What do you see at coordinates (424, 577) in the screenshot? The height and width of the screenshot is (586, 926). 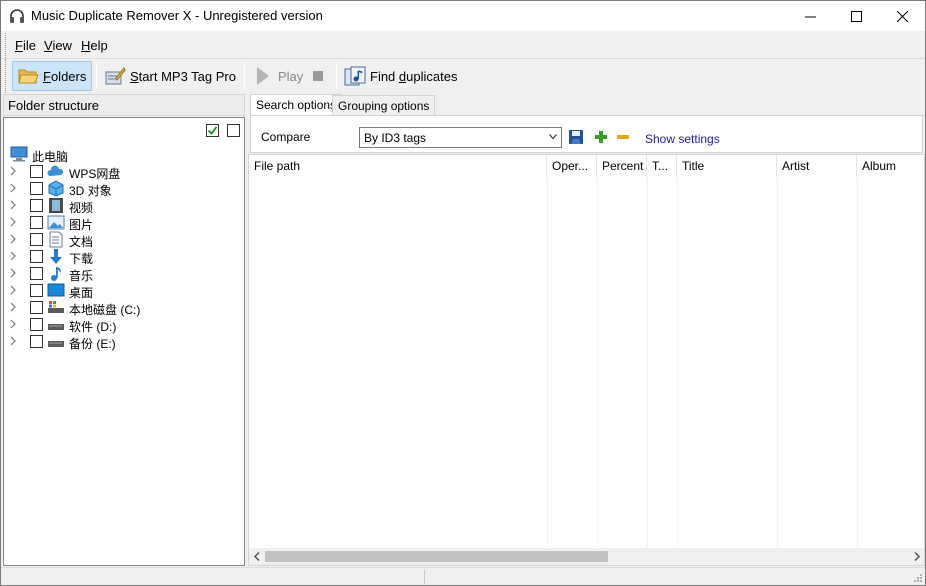 I see `status-divider` at bounding box center [424, 577].